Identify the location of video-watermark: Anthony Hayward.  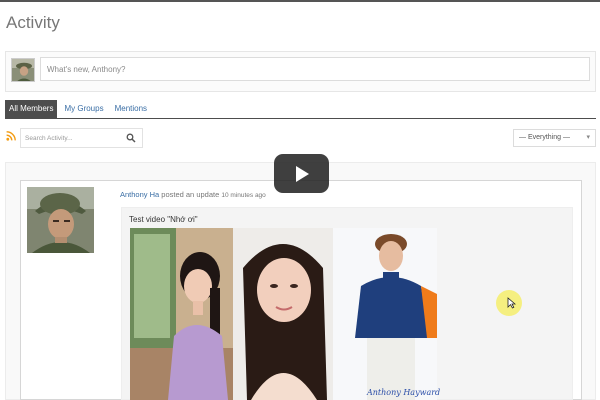
(404, 392).